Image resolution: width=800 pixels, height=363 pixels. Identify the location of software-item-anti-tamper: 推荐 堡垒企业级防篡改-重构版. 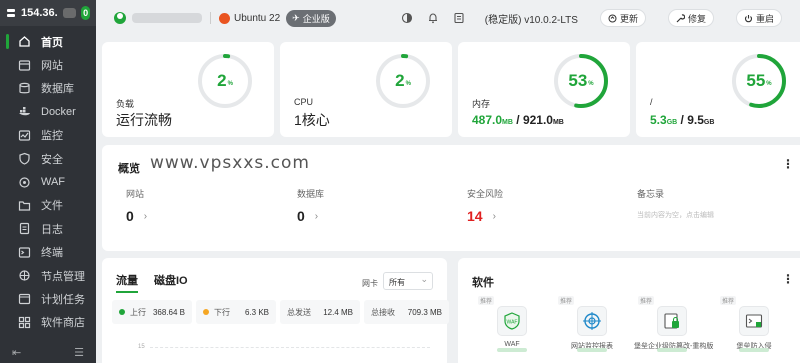
(673, 323).